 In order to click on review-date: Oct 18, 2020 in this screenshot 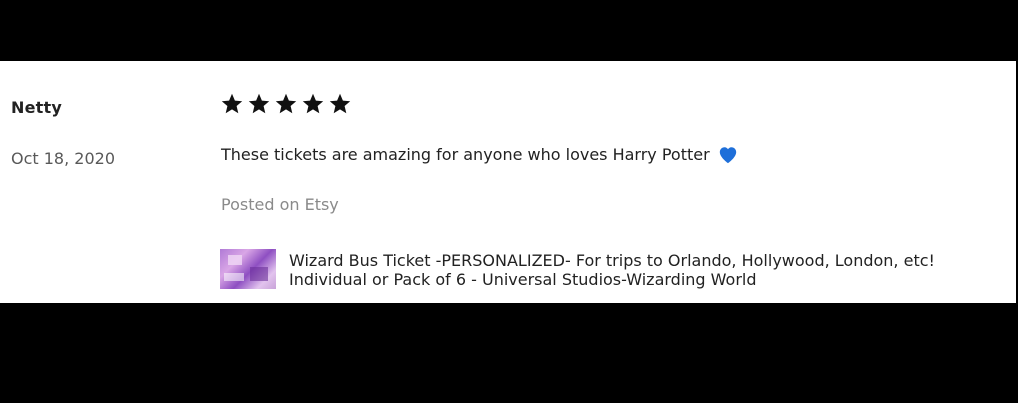, I will do `click(63, 158)`.